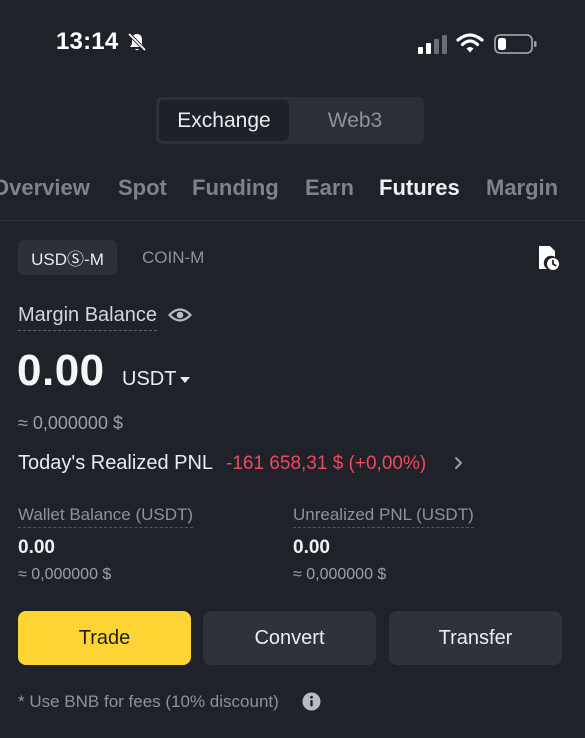 Image resolution: width=585 pixels, height=738 pixels. I want to click on exchange-web3-switch: Exchange Web3, so click(290, 120).